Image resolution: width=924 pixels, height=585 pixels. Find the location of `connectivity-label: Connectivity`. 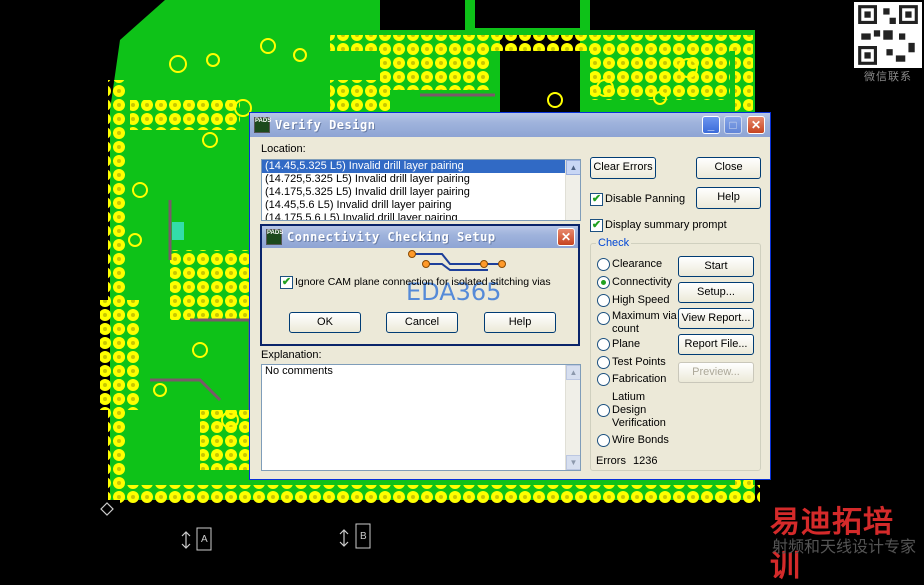

connectivity-label: Connectivity is located at coordinates (642, 282).